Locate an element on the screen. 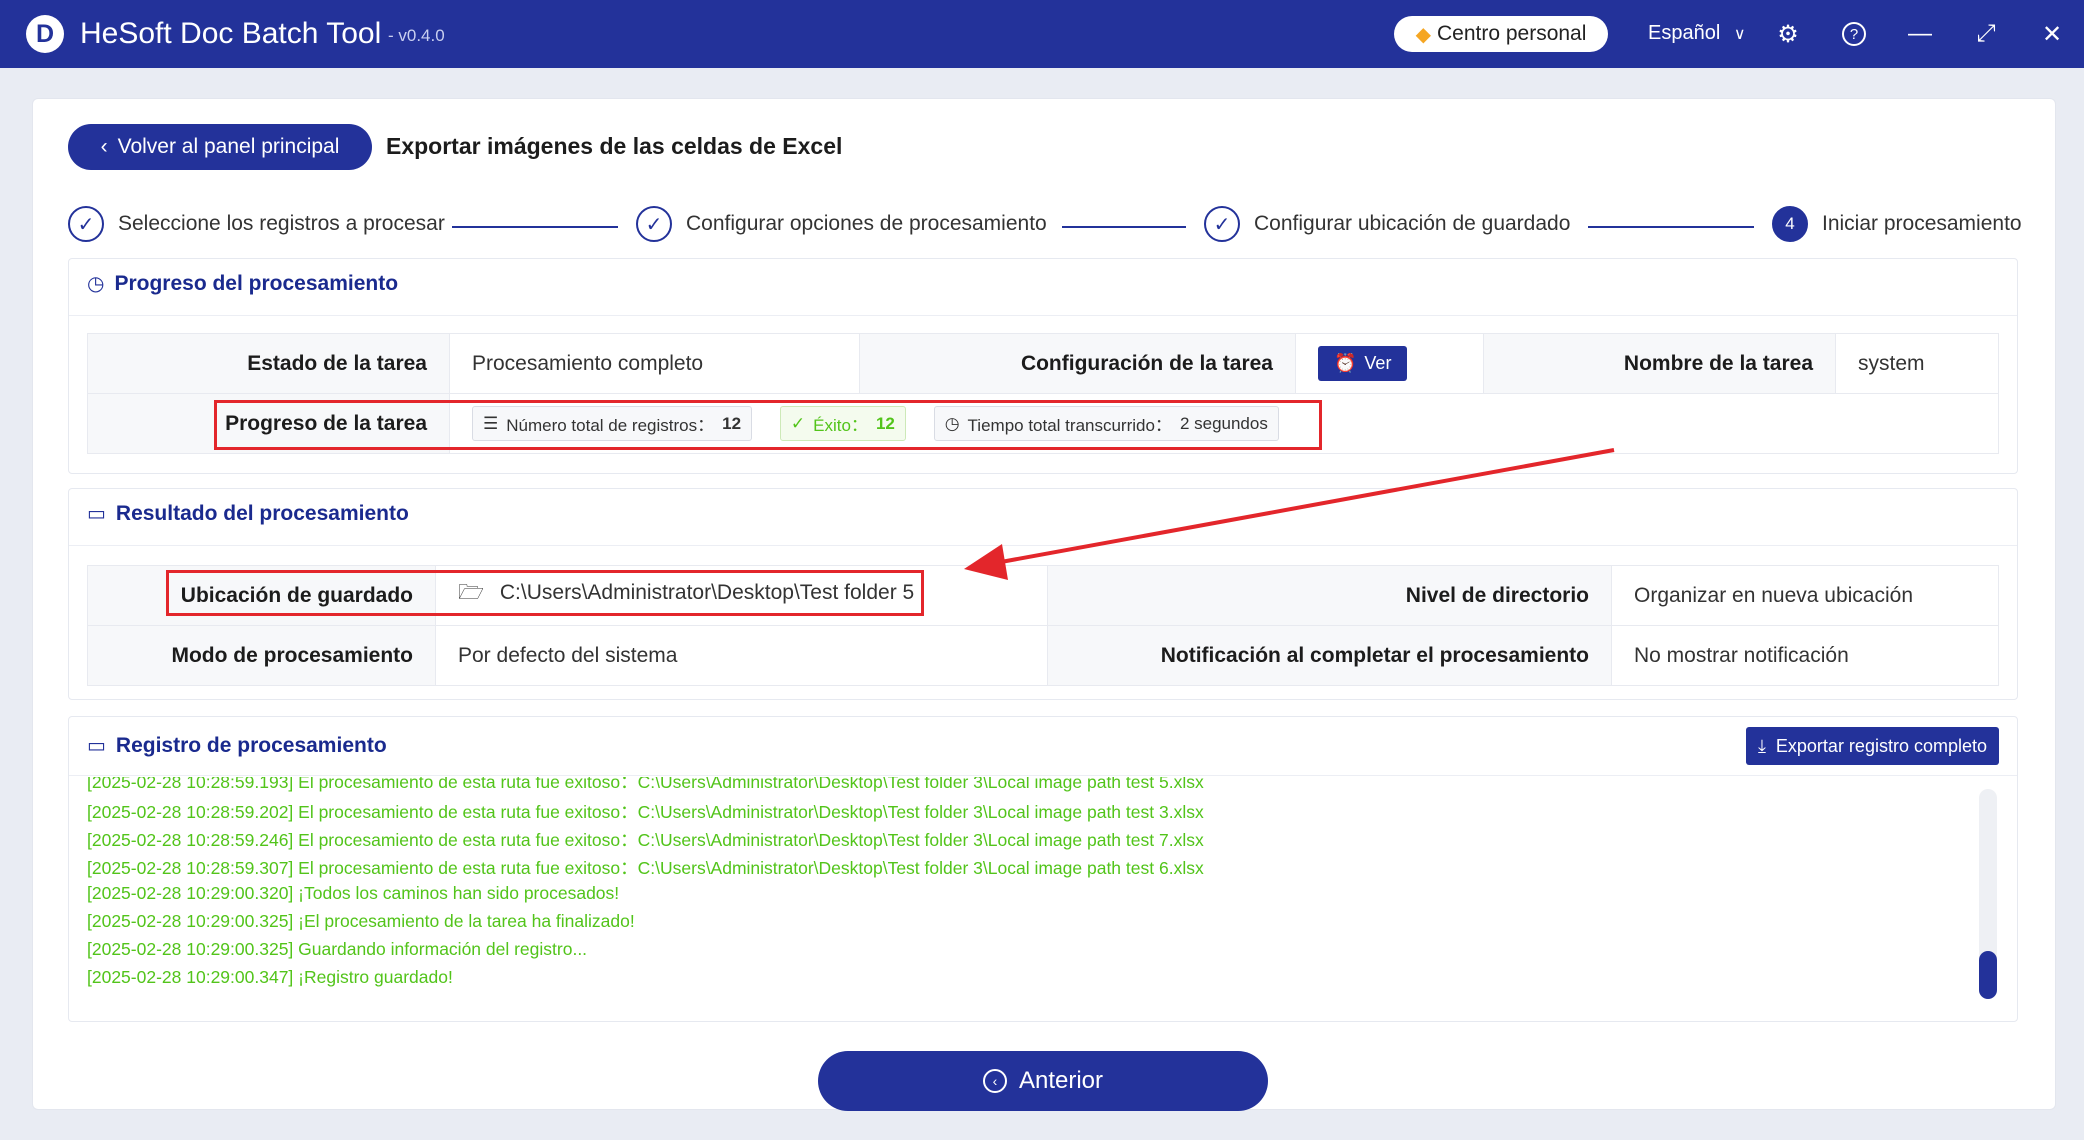  previous-button: ‹ Anterior is located at coordinates (1043, 1081).